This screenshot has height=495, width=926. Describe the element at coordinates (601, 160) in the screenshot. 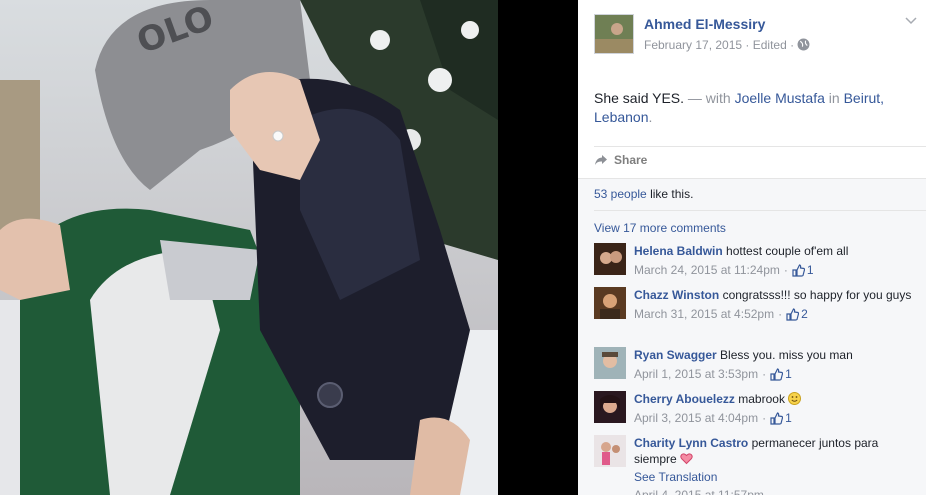

I see `share-icon` at that location.